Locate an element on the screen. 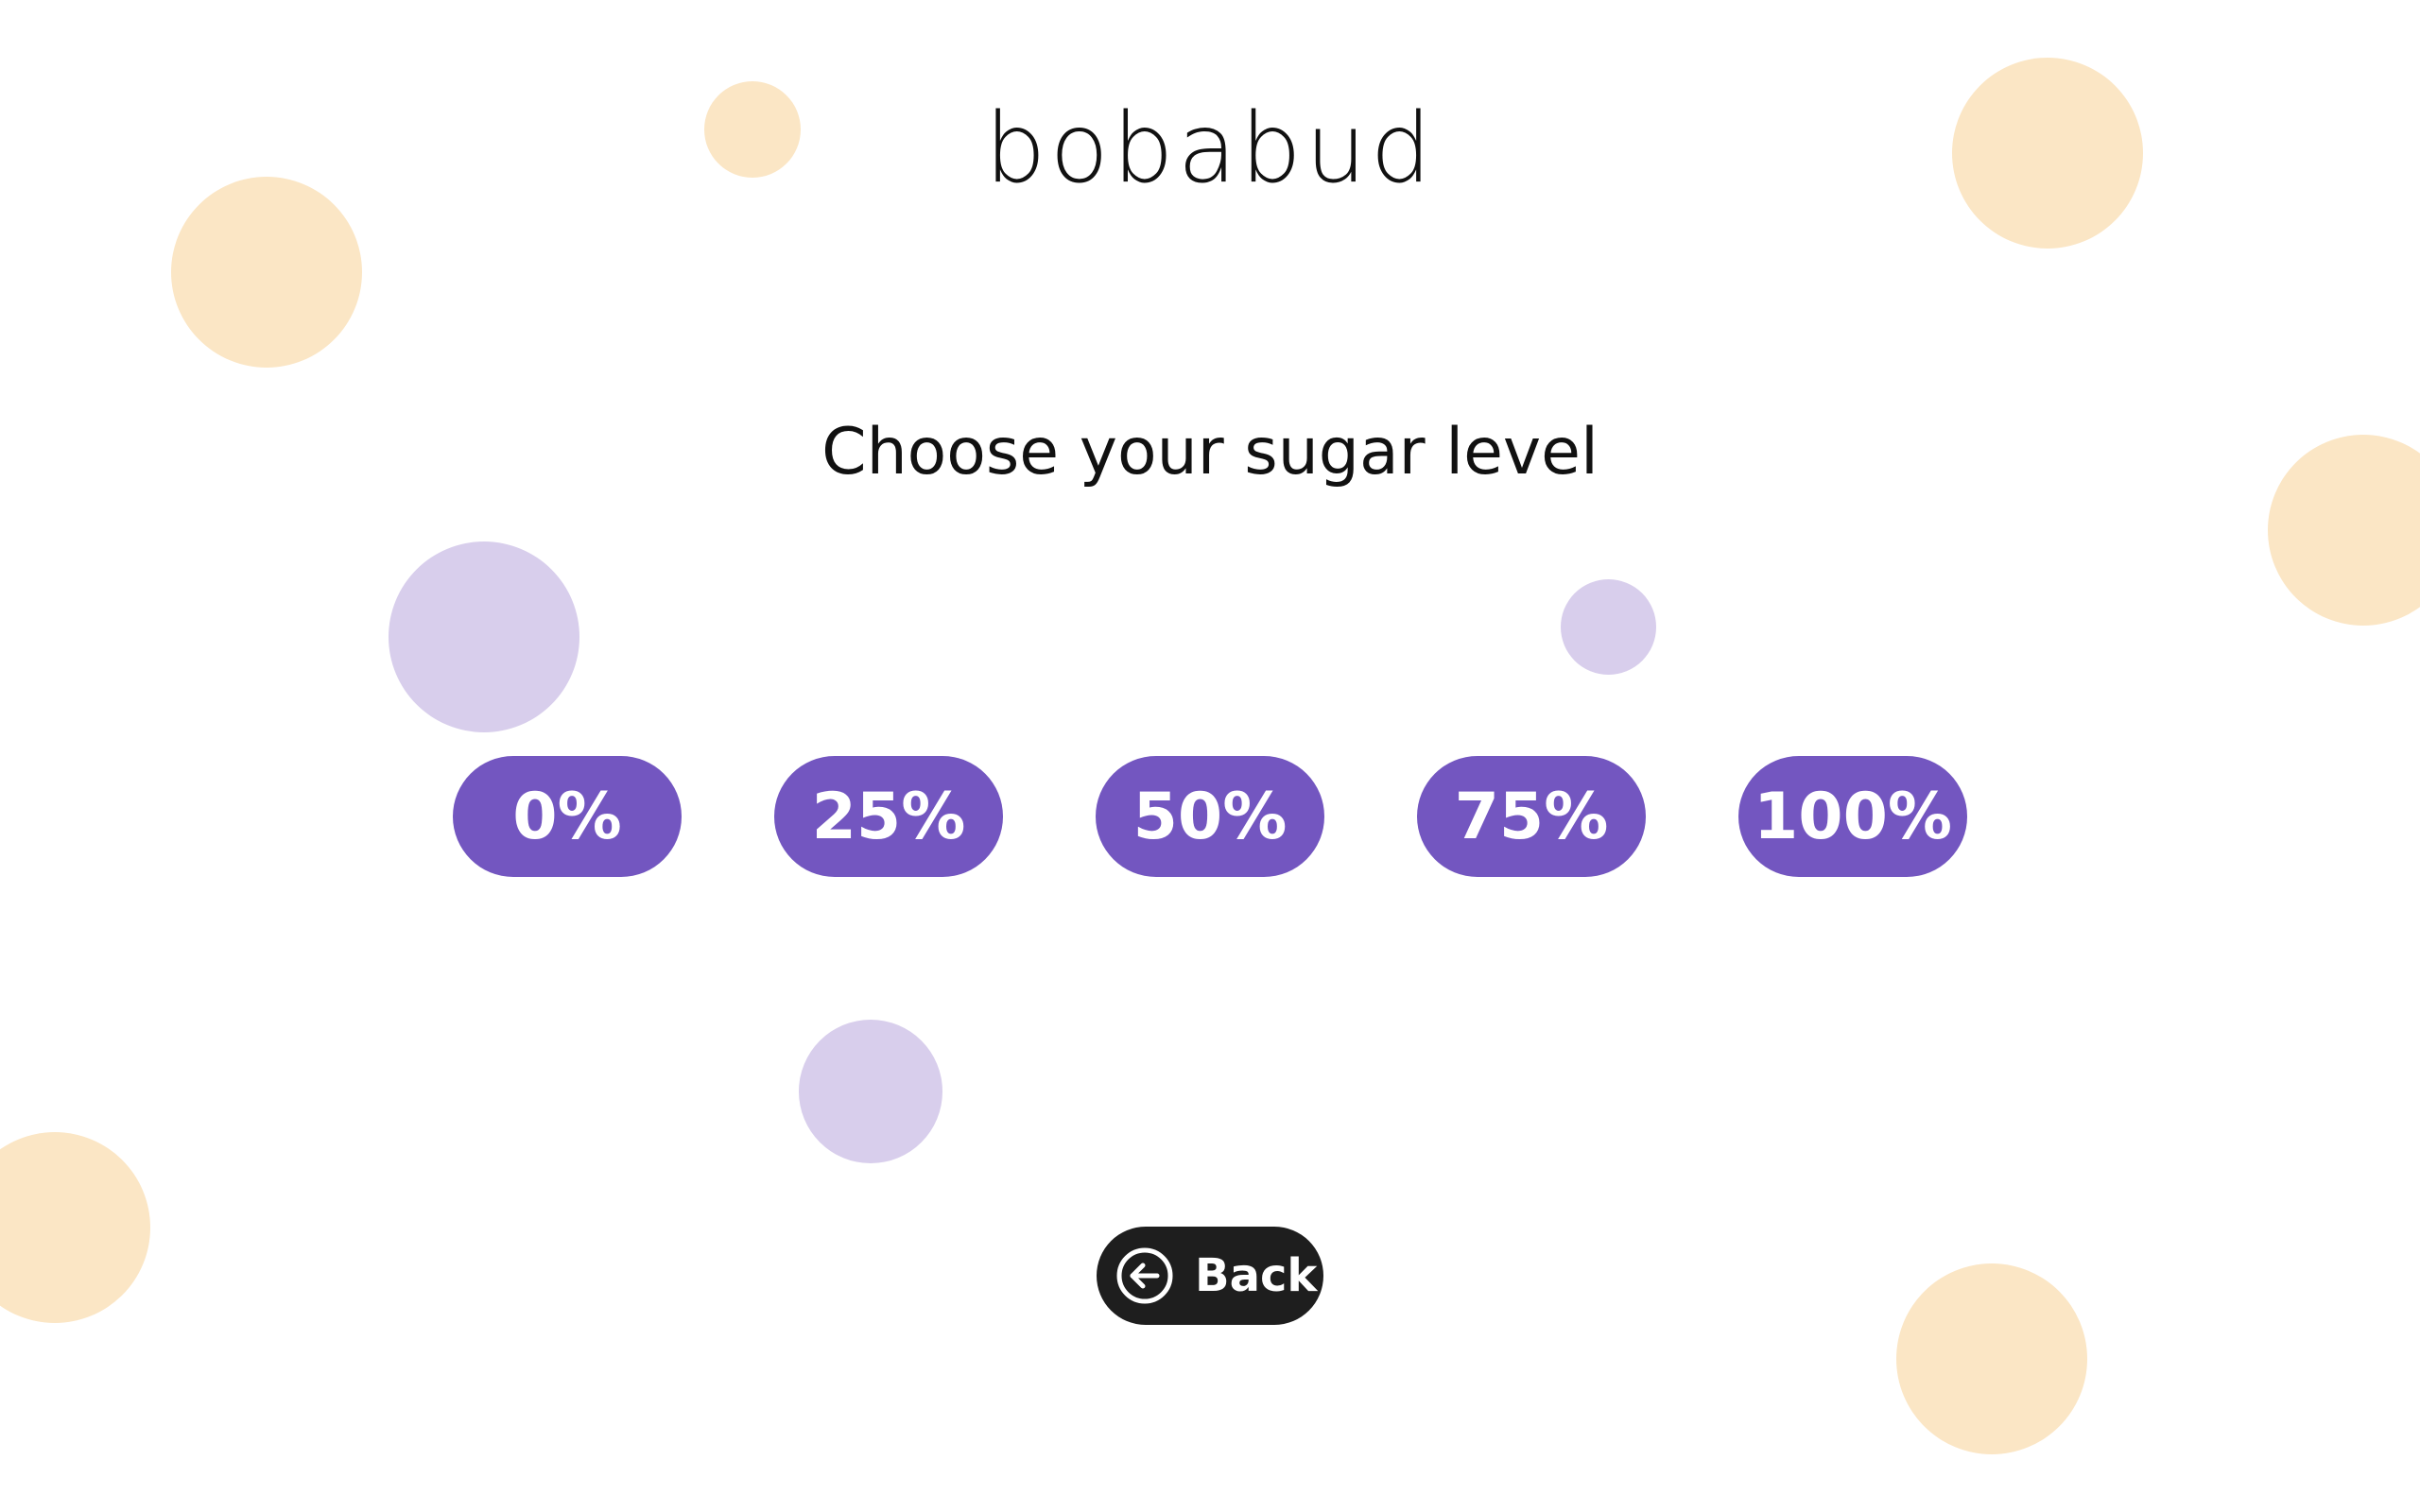 The image size is (2420, 1512). back-button: Back is located at coordinates (1210, 1276).